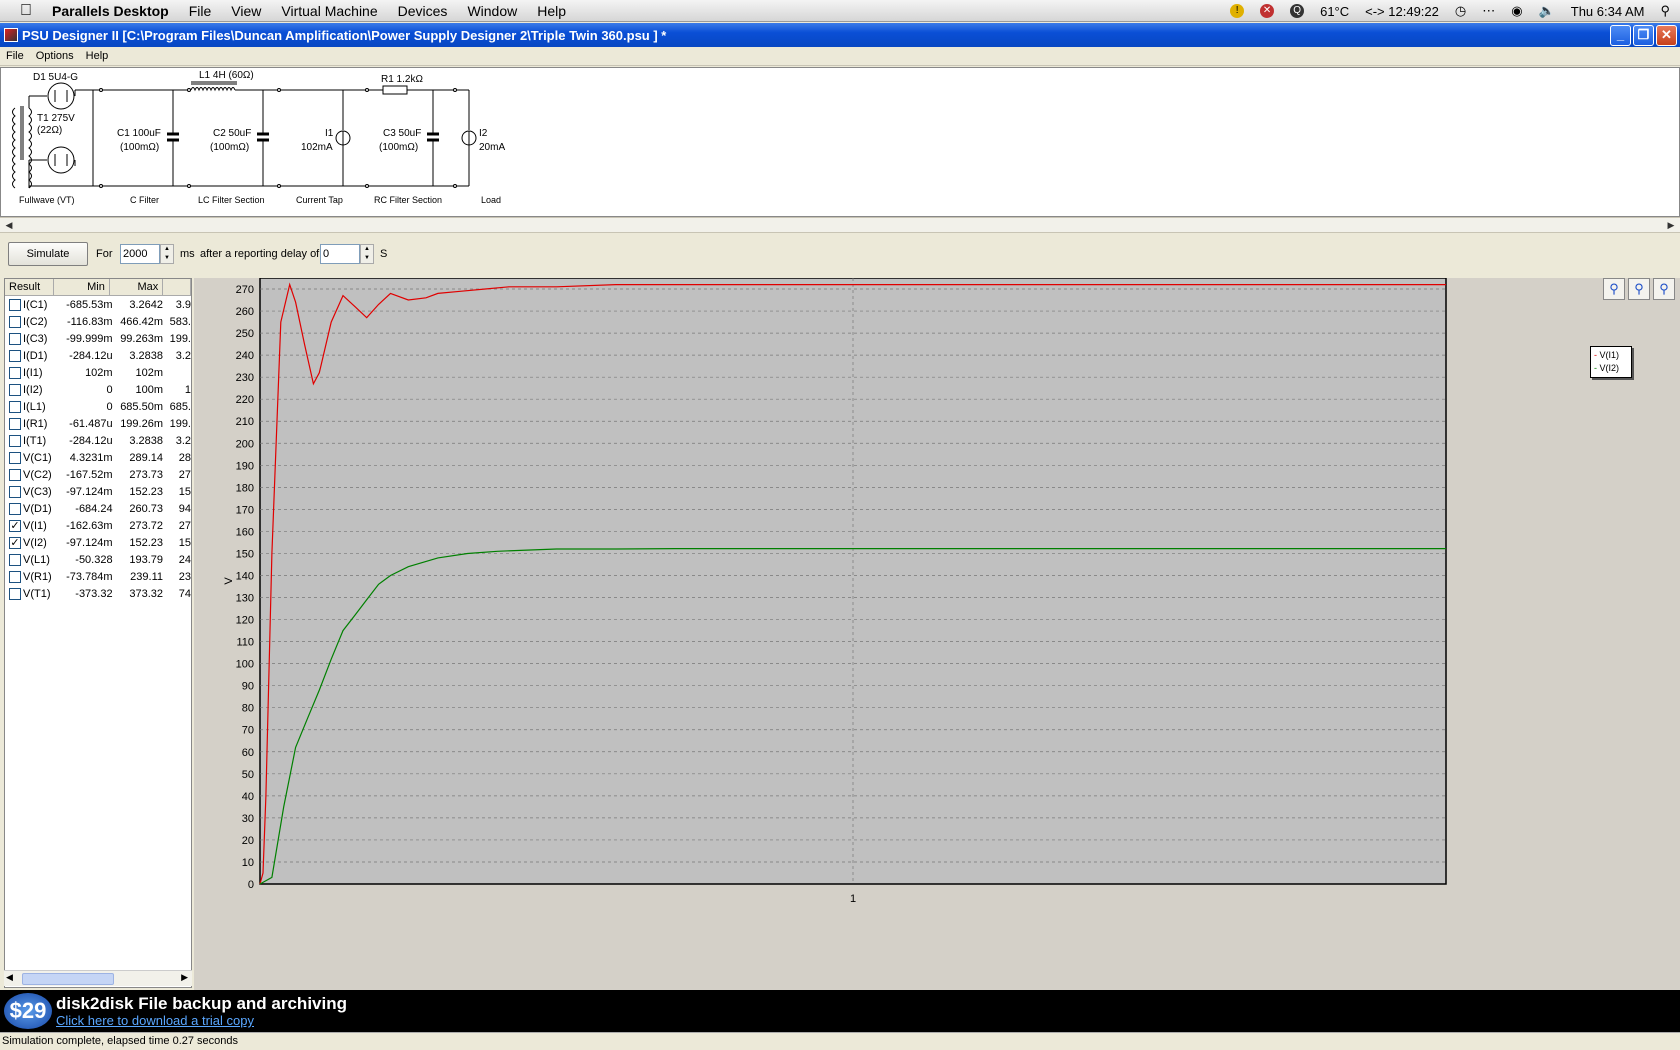  Describe the element at coordinates (98, 440) in the screenshot. I see `result-row: I(T1) -284.12u 3.2838 3.2` at that location.